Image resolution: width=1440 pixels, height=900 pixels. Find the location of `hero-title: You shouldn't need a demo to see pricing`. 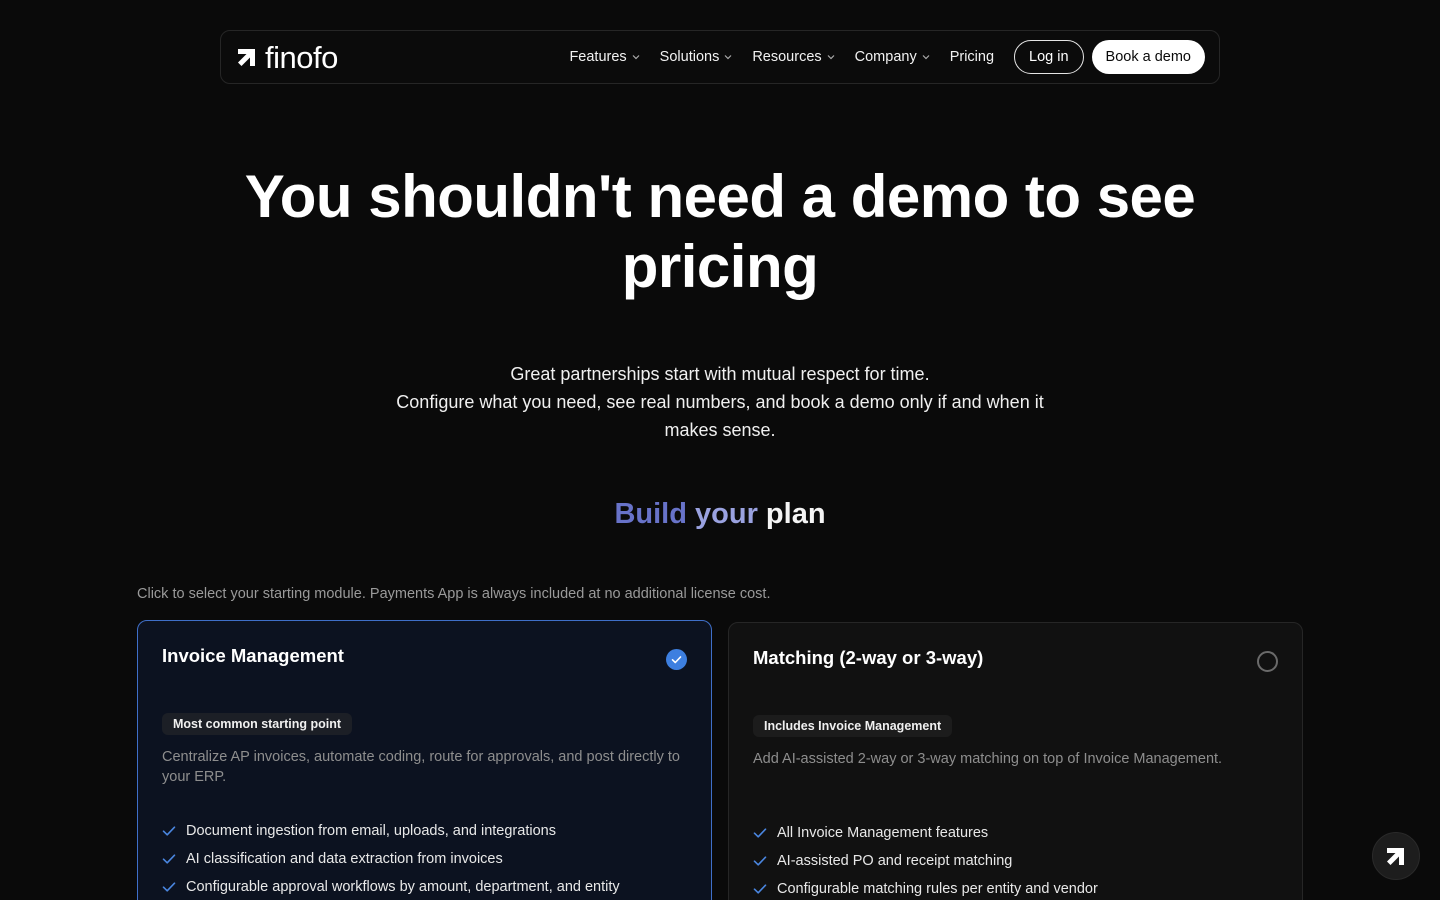

hero-title: You shouldn't need a demo to see pricing is located at coordinates (720, 231).